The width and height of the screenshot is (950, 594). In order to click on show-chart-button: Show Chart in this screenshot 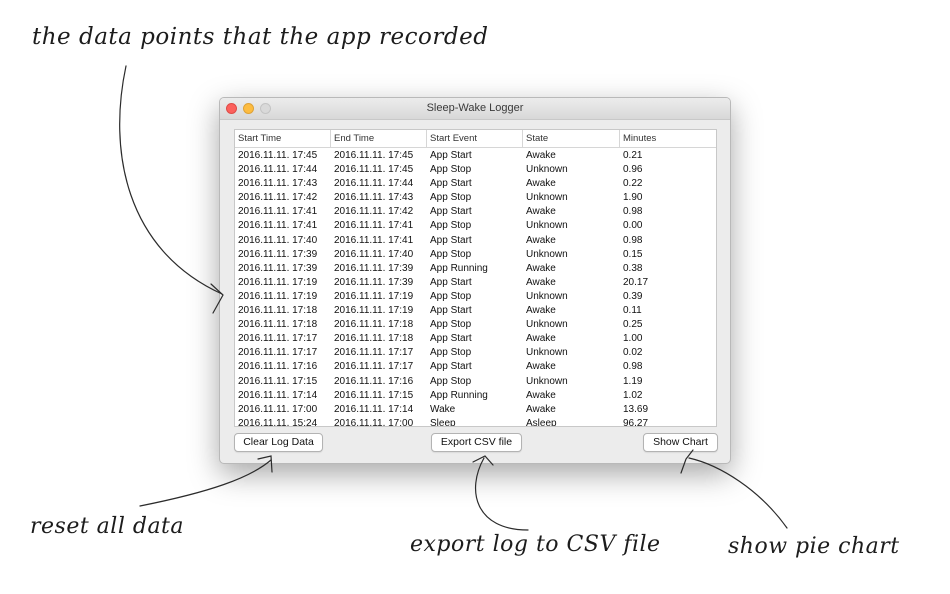, I will do `click(680, 442)`.